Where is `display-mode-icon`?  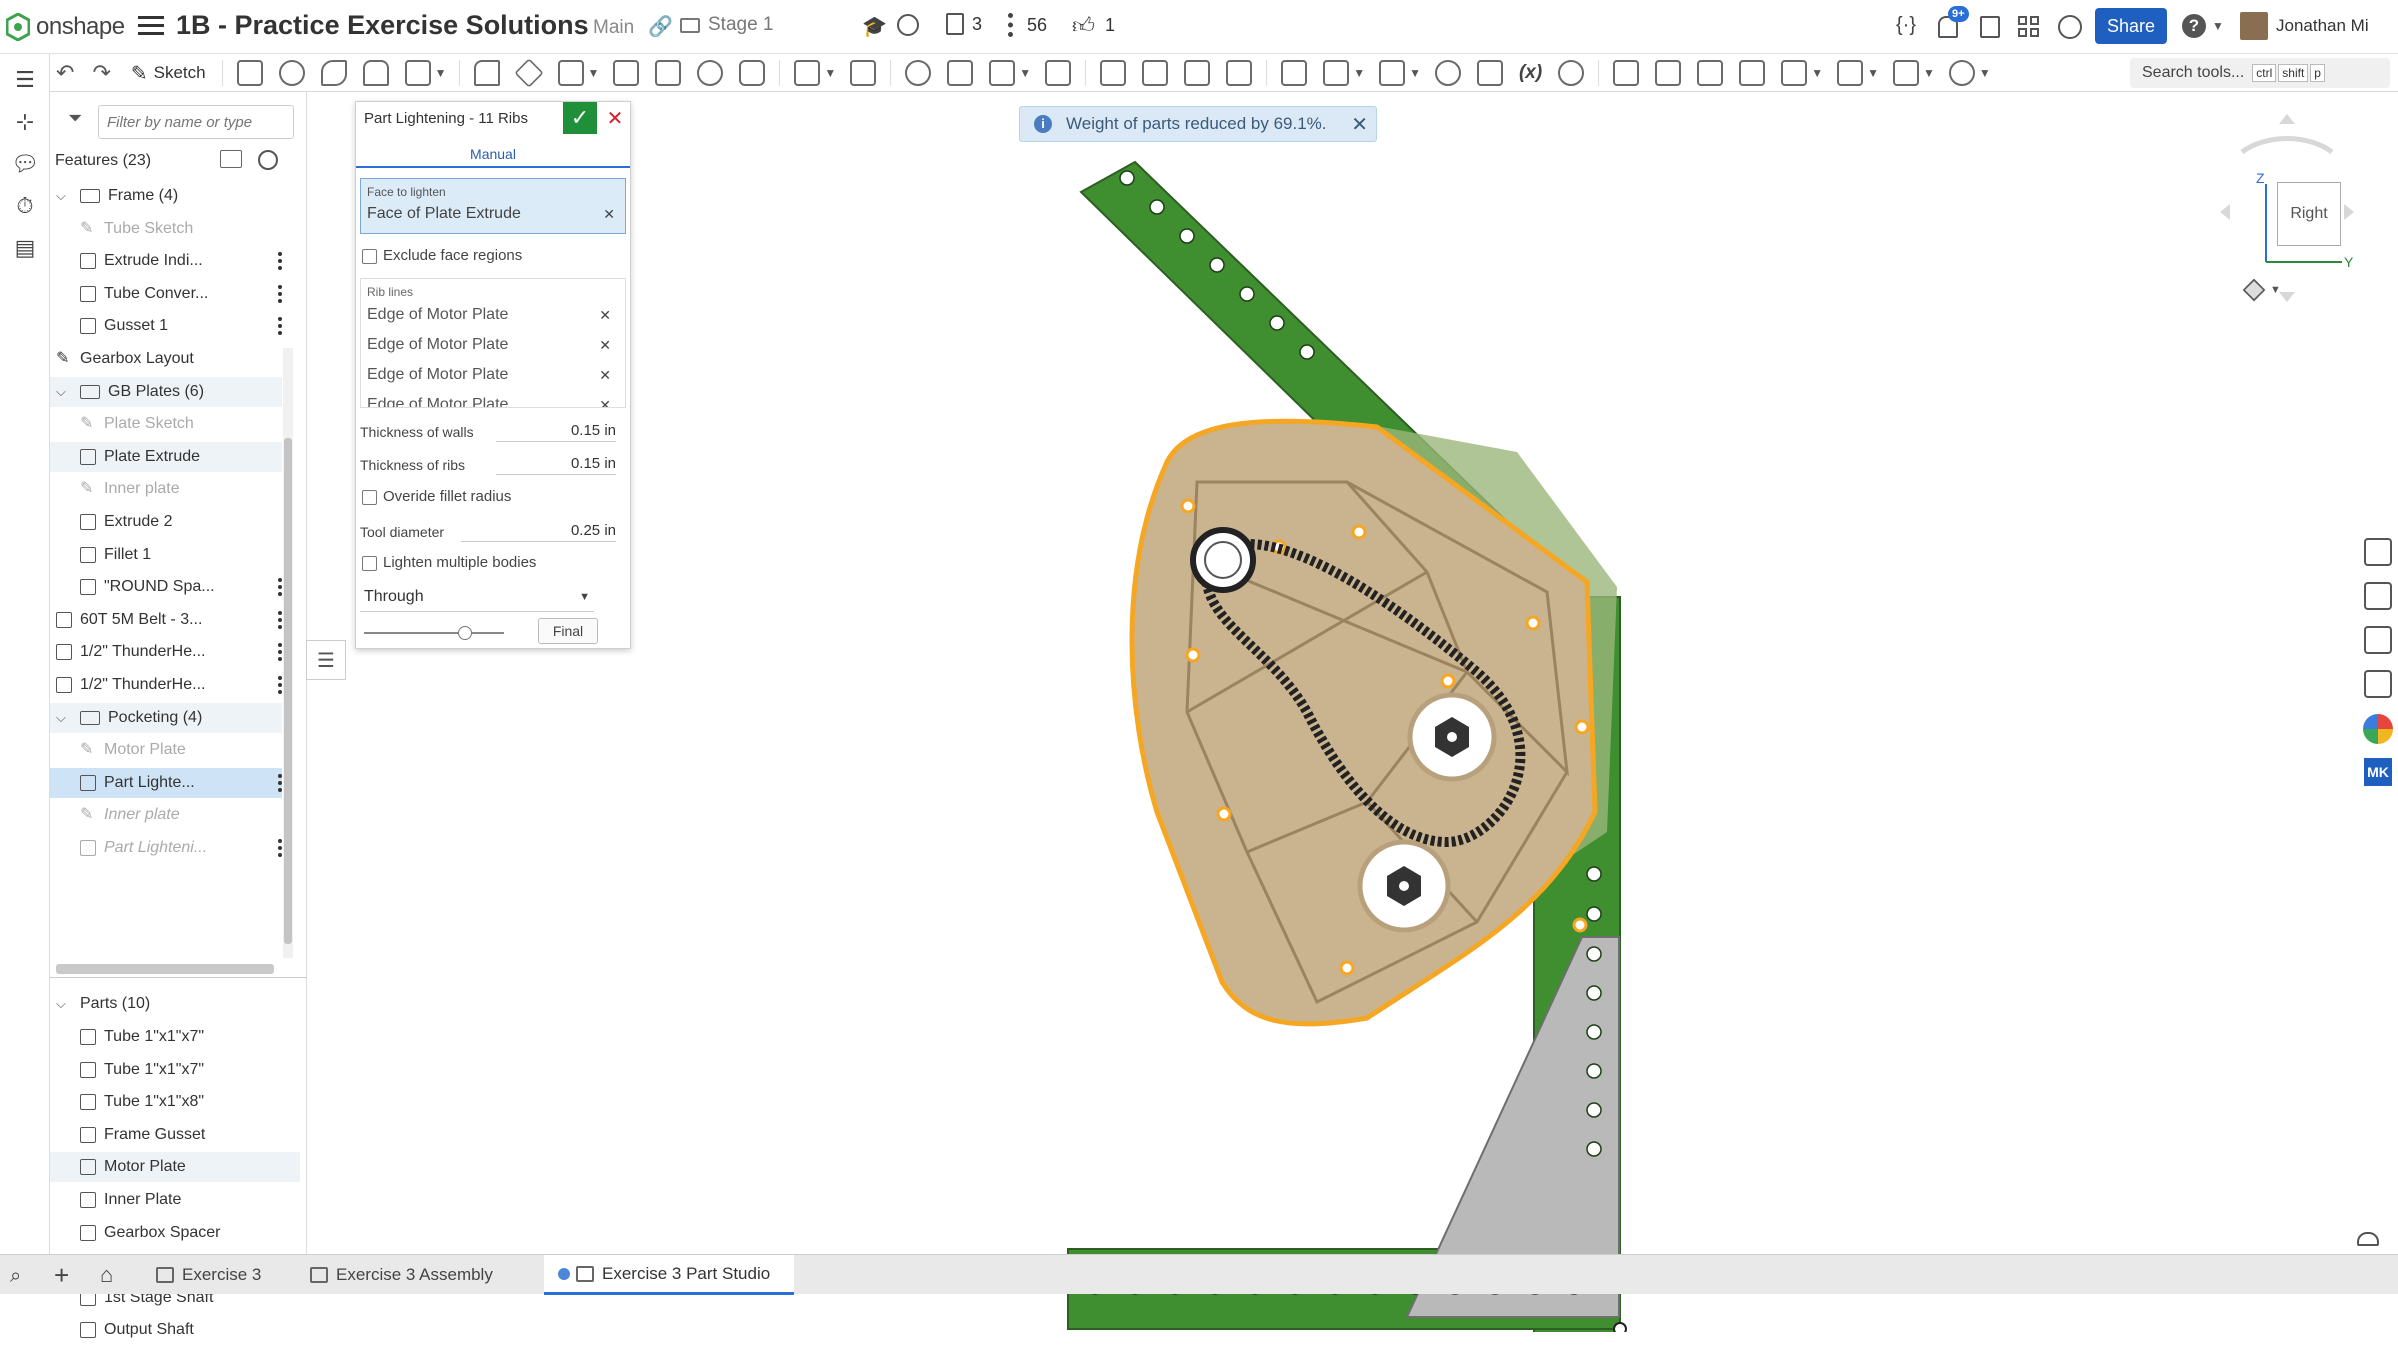
display-mode-icon is located at coordinates (2368, 1239).